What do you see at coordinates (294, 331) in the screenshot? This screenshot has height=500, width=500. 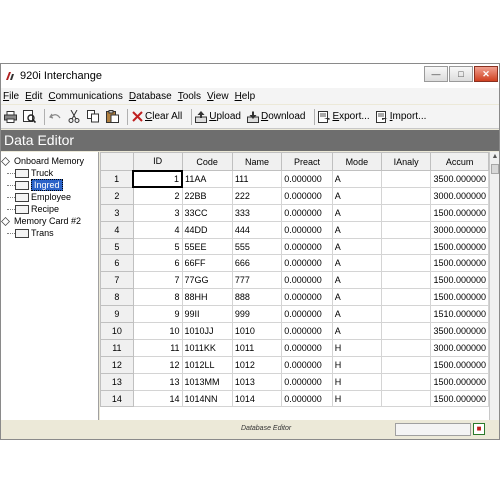 I see `table-row: 10 10 1010JJ 1010 0.000000 A 3500.000000` at bounding box center [294, 331].